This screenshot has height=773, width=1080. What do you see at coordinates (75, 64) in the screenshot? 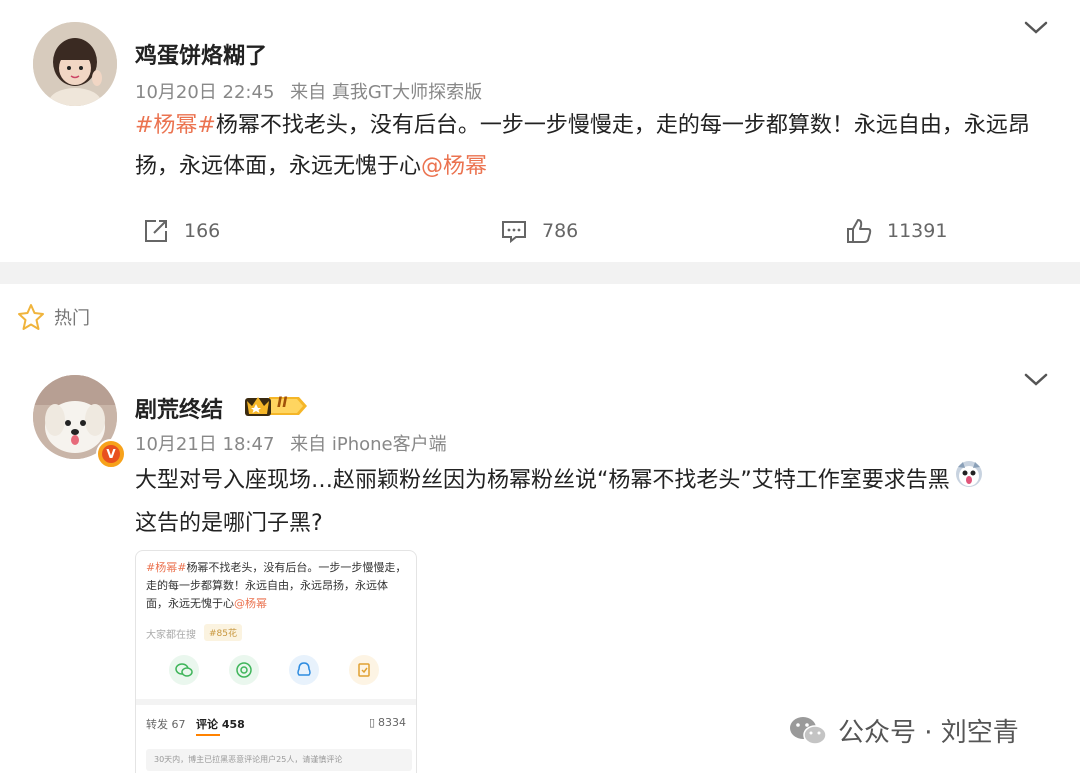
I see `avatar` at bounding box center [75, 64].